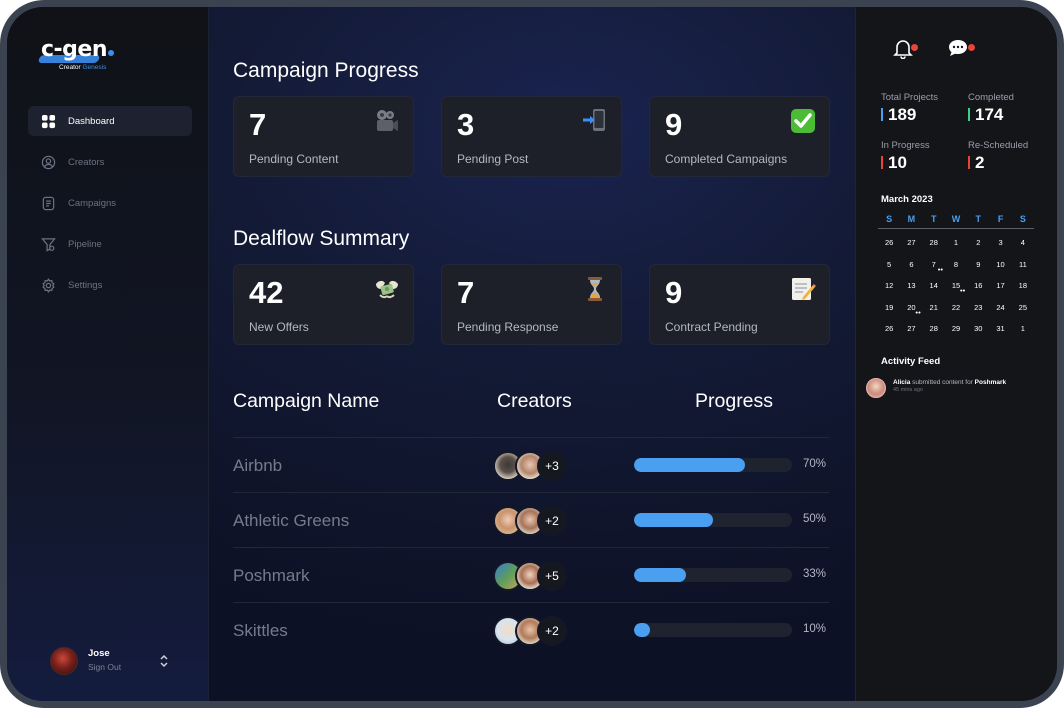  What do you see at coordinates (110, 121) in the screenshot?
I see `sidebar-item-dashboard: Dashboard` at bounding box center [110, 121].